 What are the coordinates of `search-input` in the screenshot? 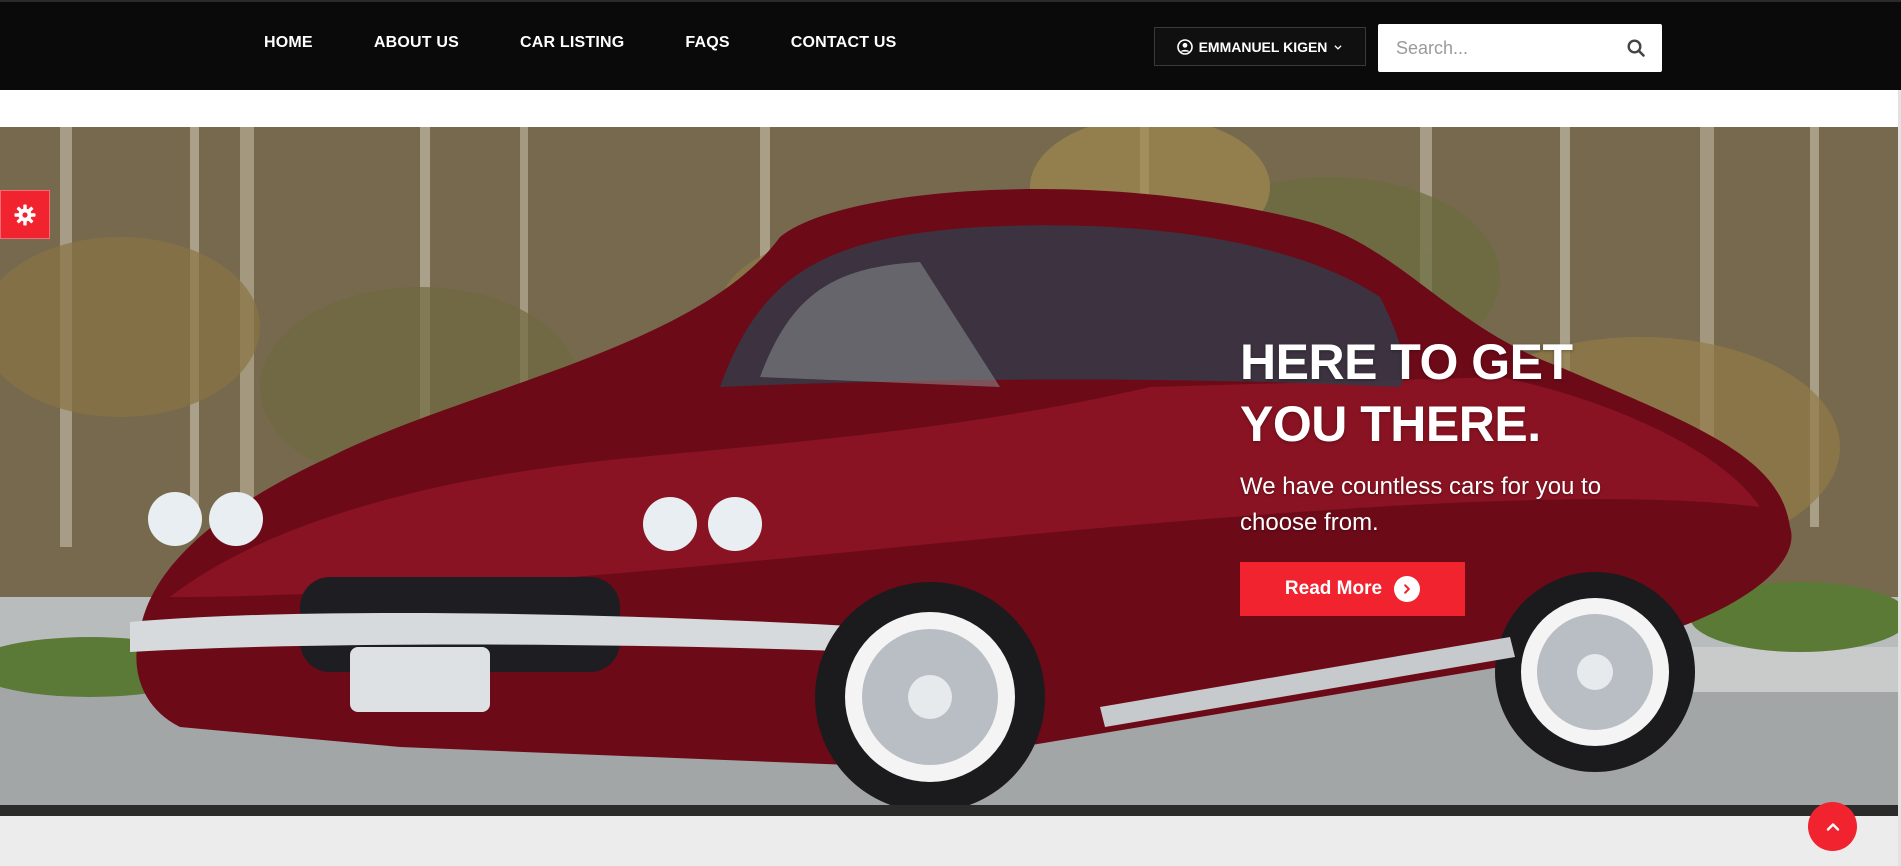 It's located at (1493, 48).